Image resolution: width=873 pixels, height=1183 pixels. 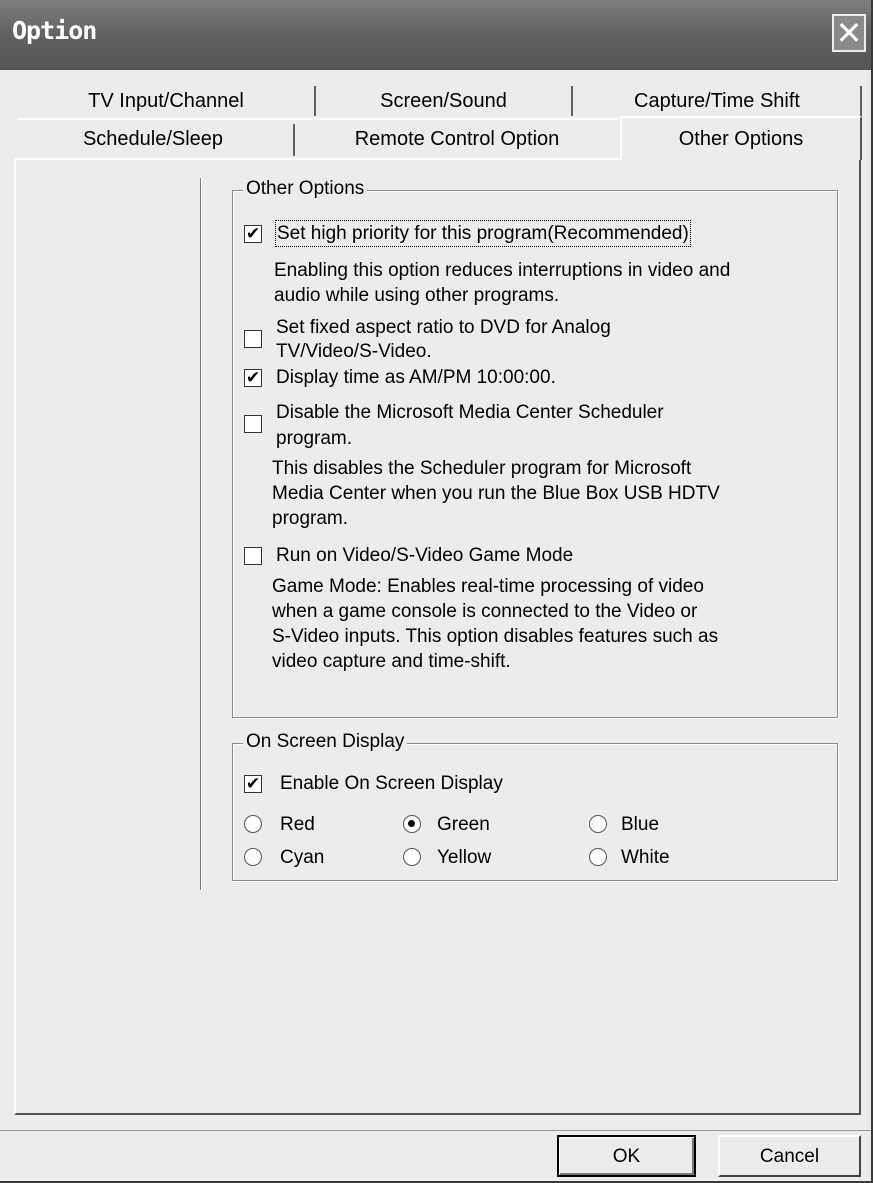 What do you see at coordinates (305, 189) in the screenshot?
I see `other-options-group-title: Other Options` at bounding box center [305, 189].